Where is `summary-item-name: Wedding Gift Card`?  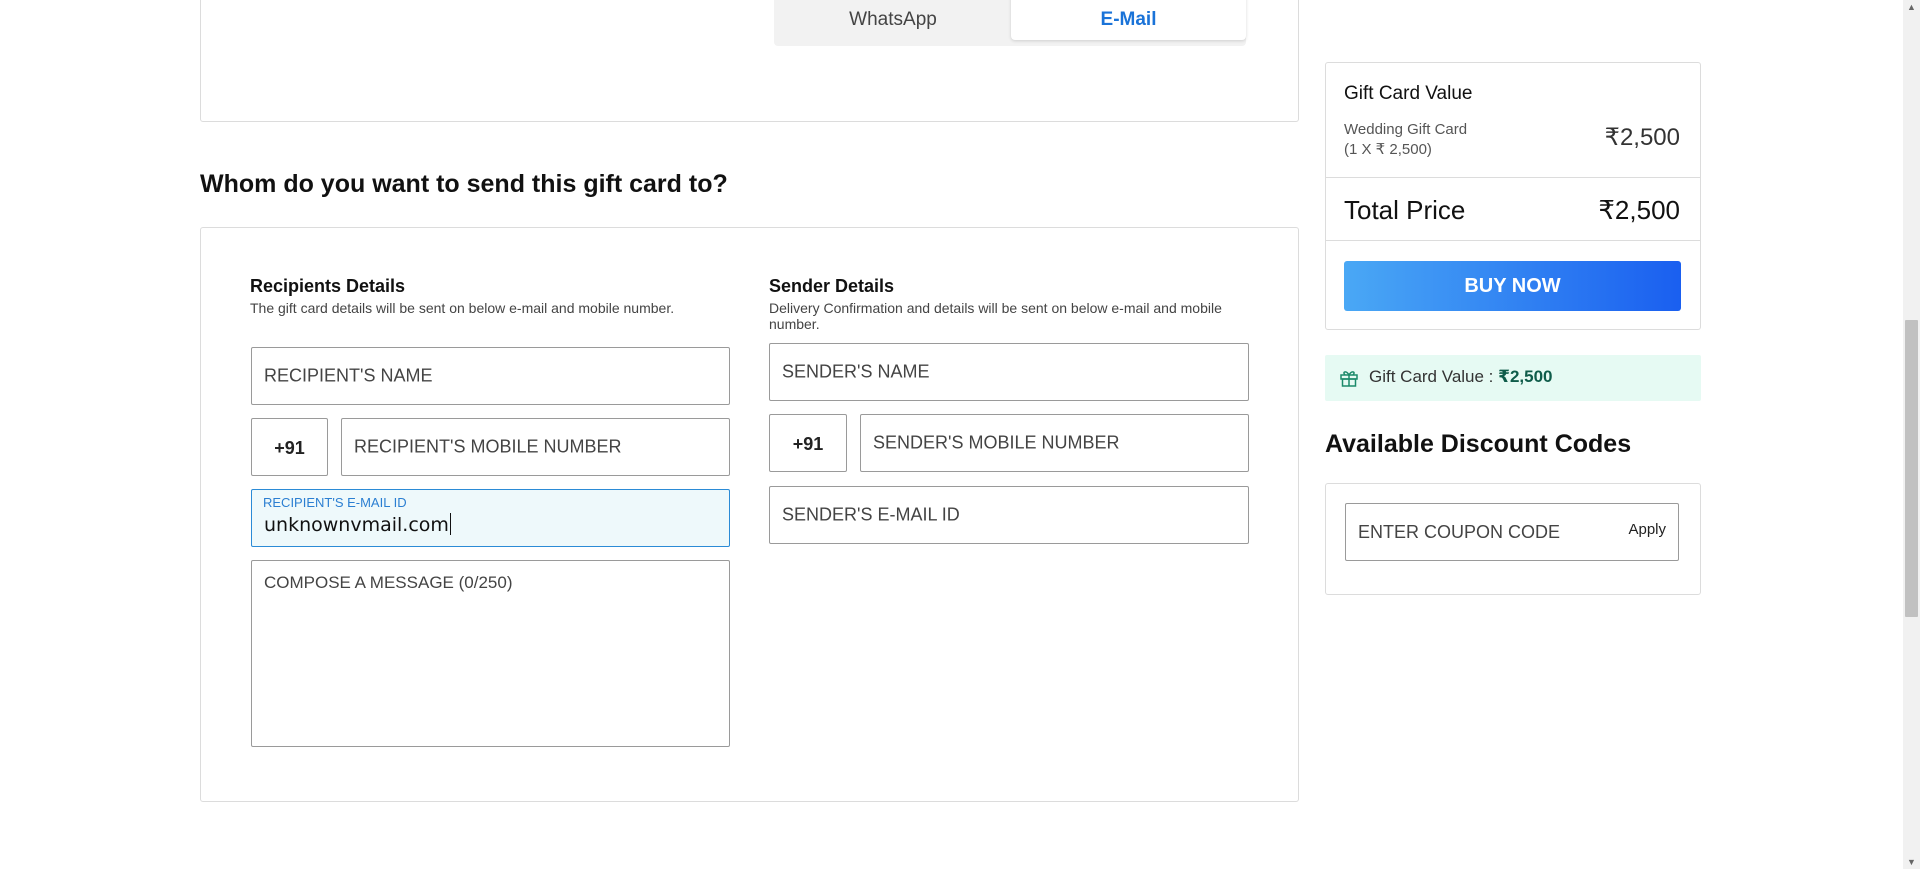
summary-item-name: Wedding Gift Card is located at coordinates (1406, 129).